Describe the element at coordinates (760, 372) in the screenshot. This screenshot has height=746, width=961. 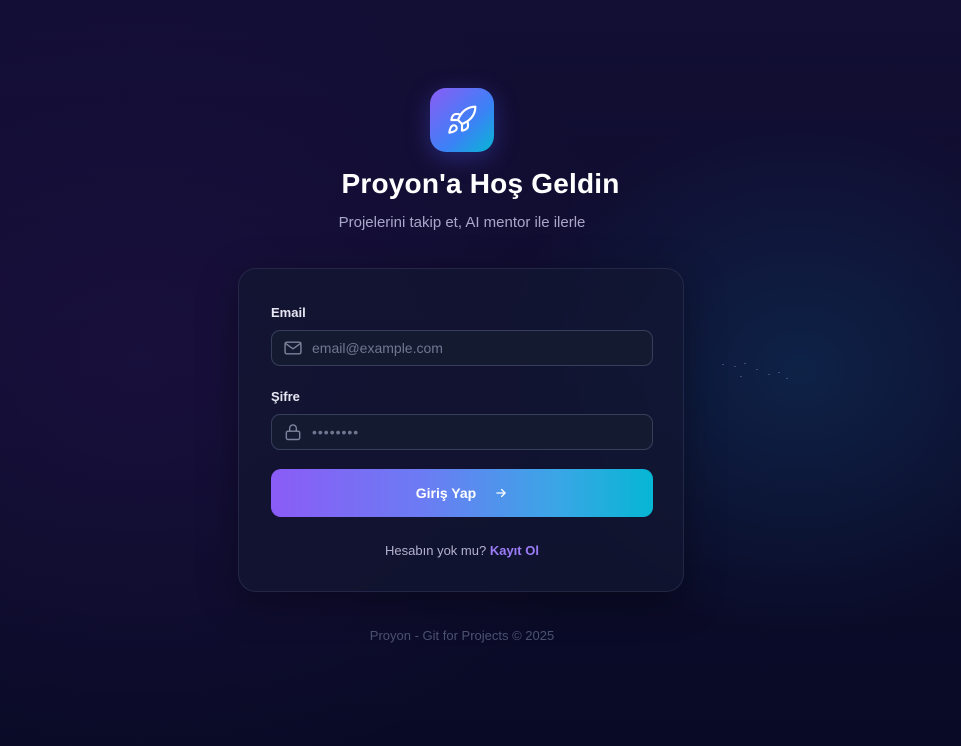
I see `background-decoration` at that location.